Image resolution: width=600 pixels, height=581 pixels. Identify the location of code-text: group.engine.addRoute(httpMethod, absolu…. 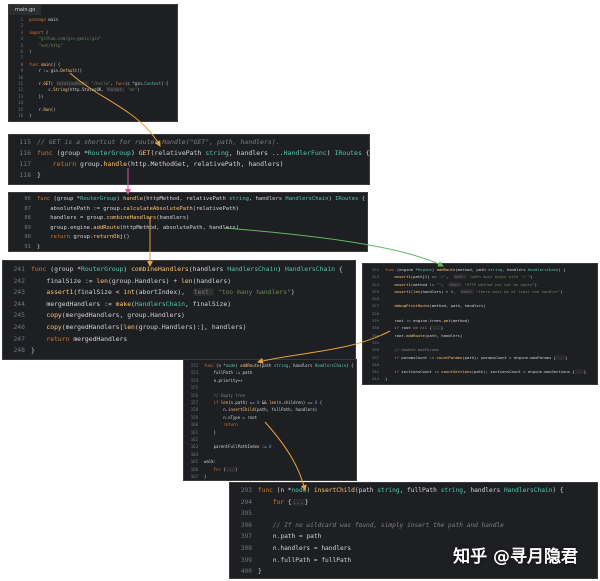
(138, 229).